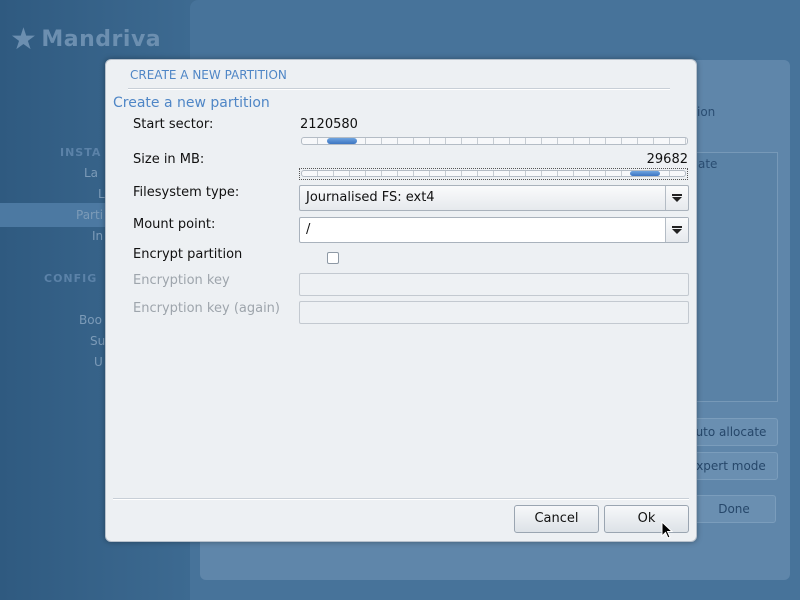 This screenshot has width=800, height=600. I want to click on encryption-key-field, so click(494, 284).